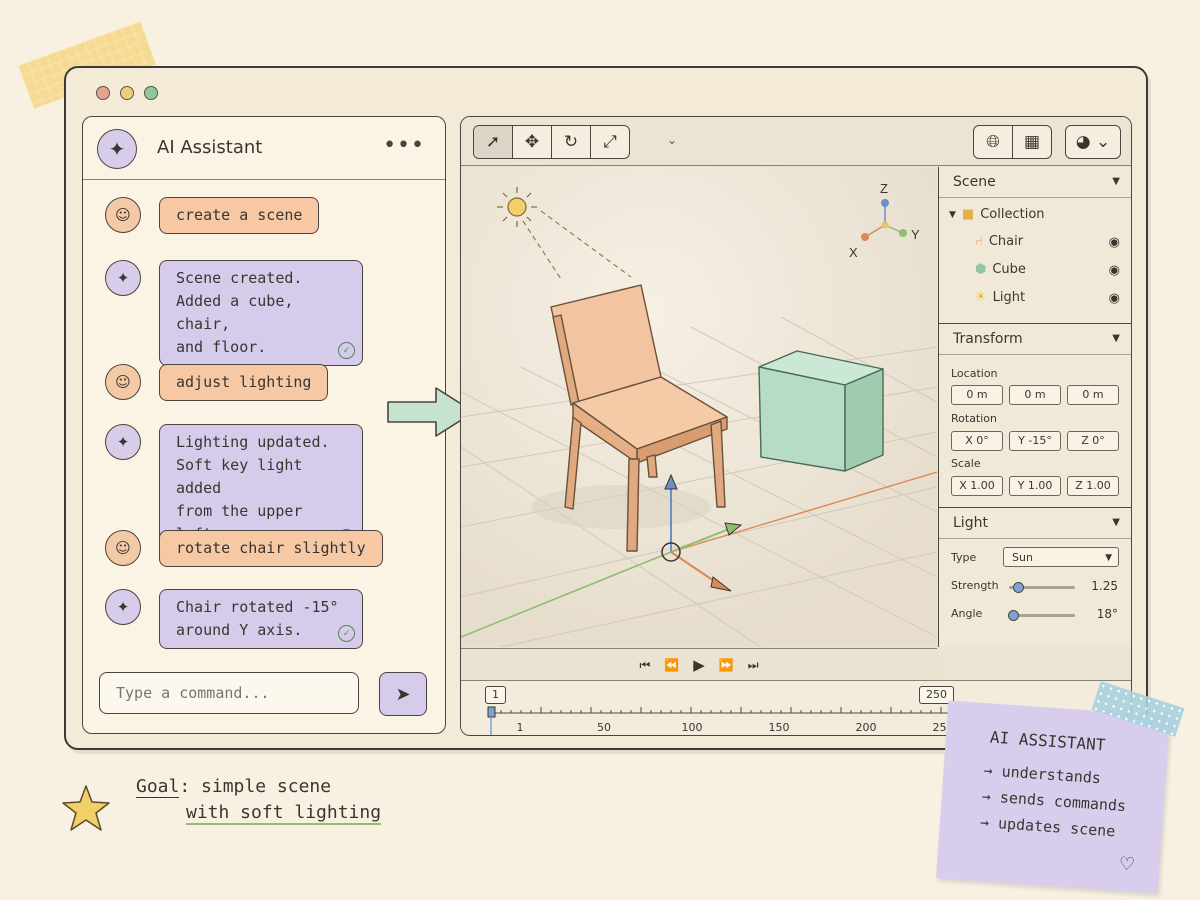 This screenshot has height=900, width=1200. Describe the element at coordinates (229, 693) in the screenshot. I see `command-input` at that location.